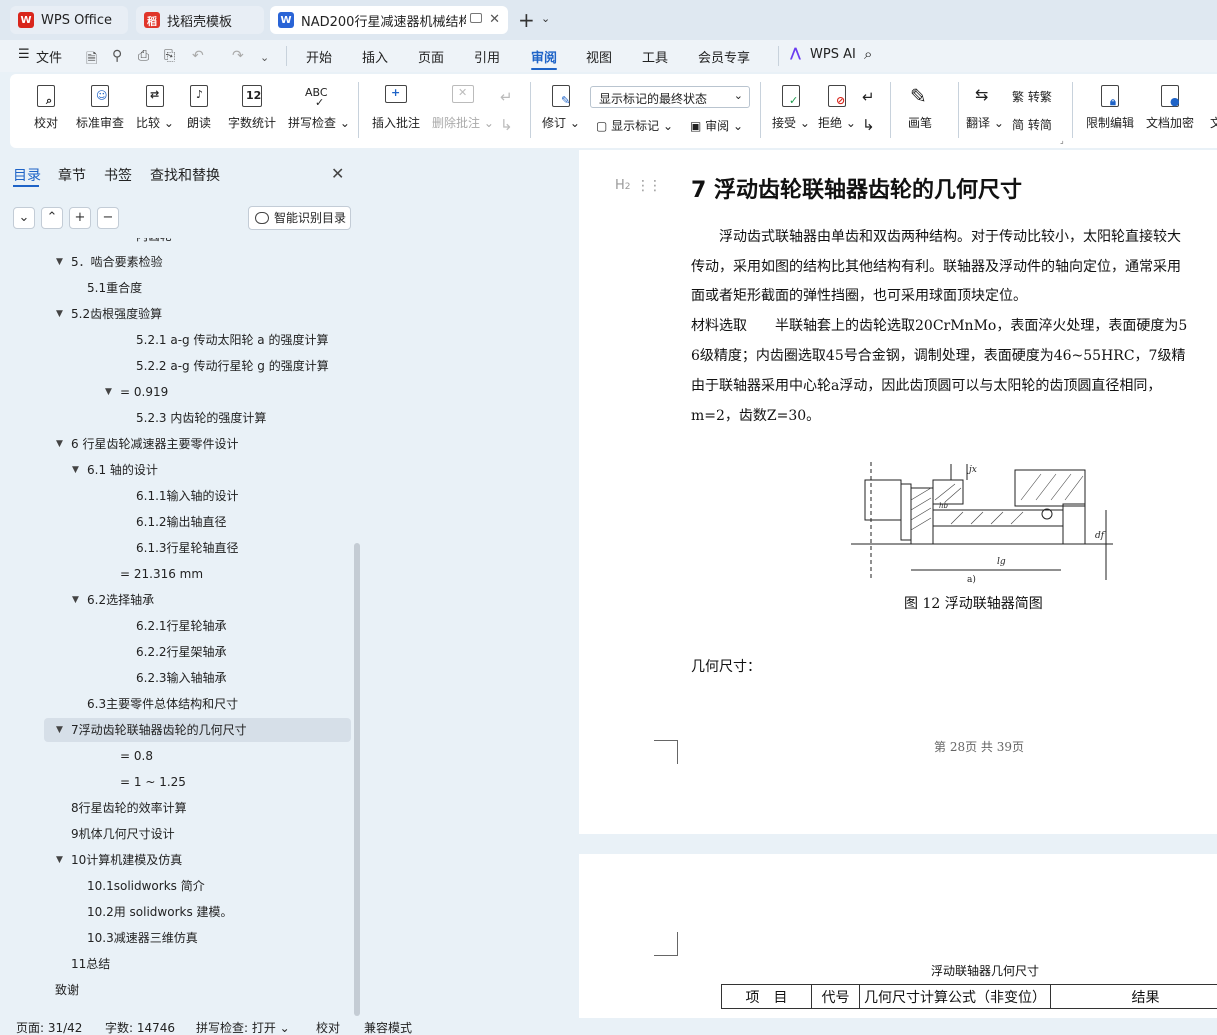  Describe the element at coordinates (319, 56) in the screenshot. I see `menu-start: 开始` at that location.